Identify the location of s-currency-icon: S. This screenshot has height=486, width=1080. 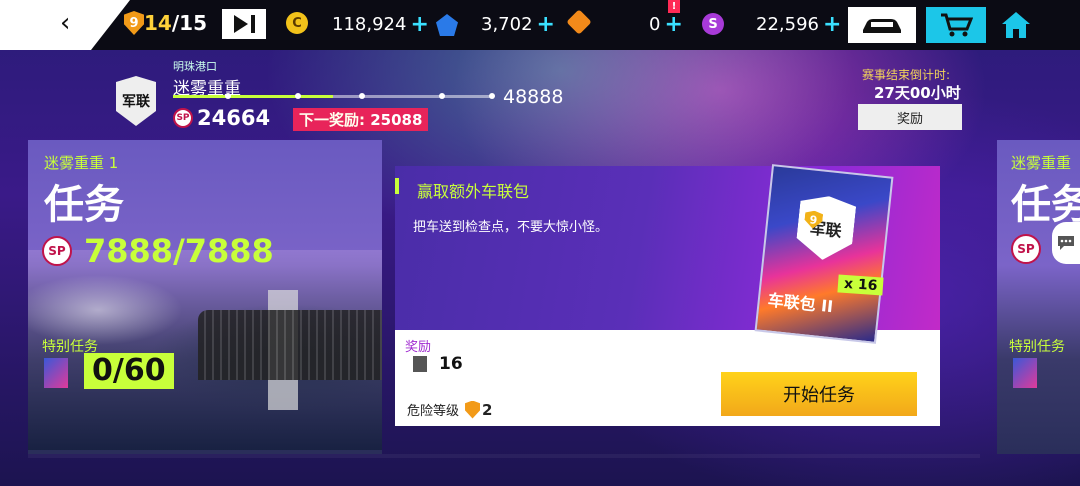
(713, 24).